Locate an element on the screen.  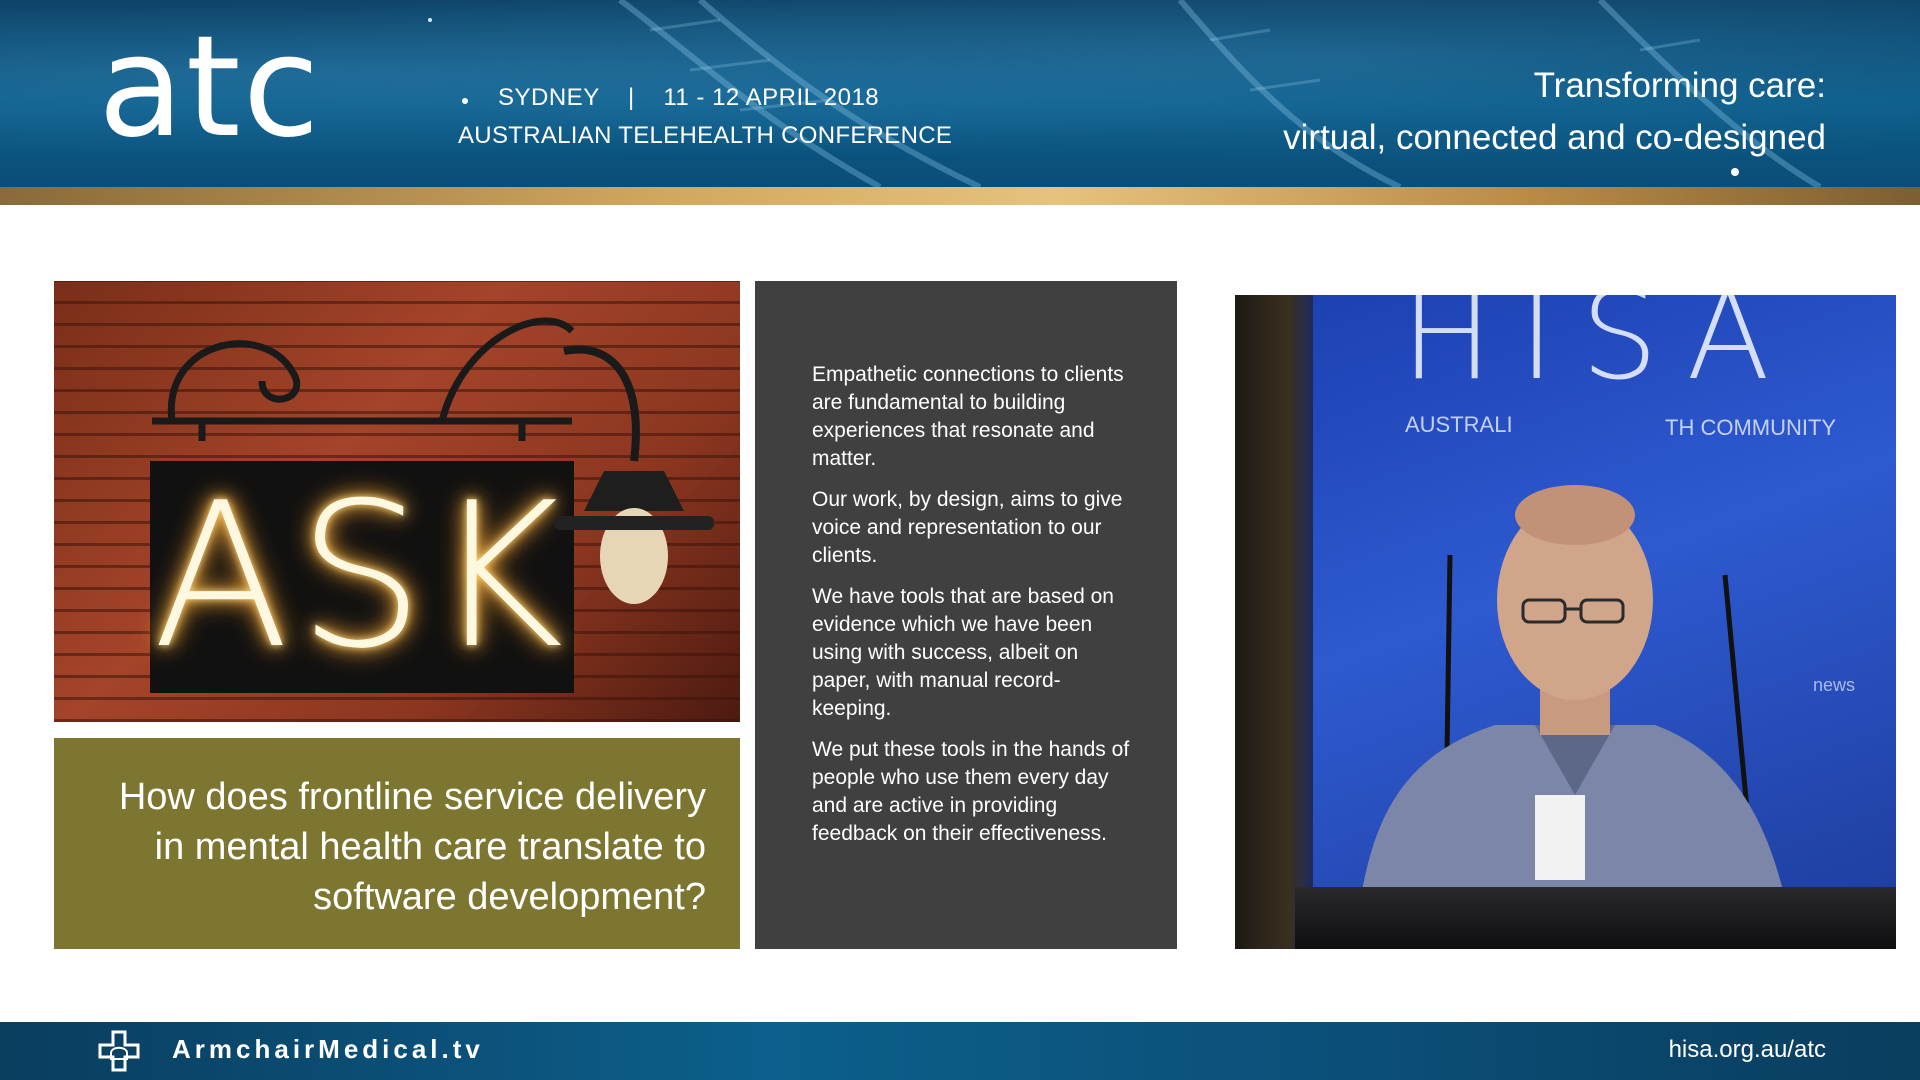
event-city: SYDNEY is located at coordinates (549, 97).